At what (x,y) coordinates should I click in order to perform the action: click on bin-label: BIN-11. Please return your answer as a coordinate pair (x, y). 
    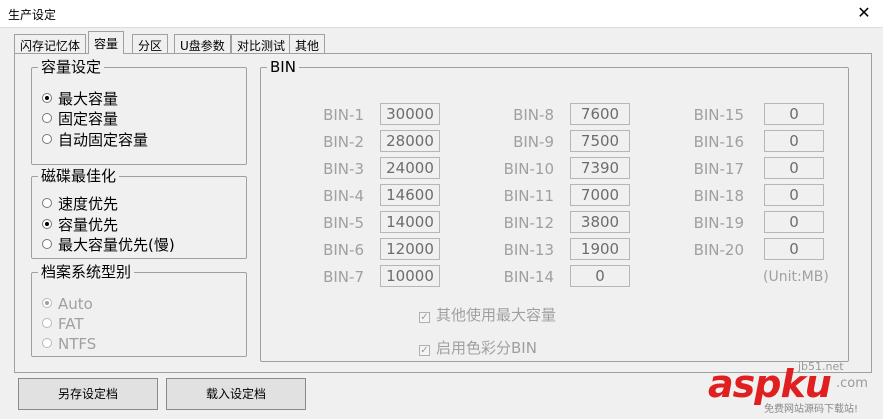
    Looking at the image, I should click on (528, 196).